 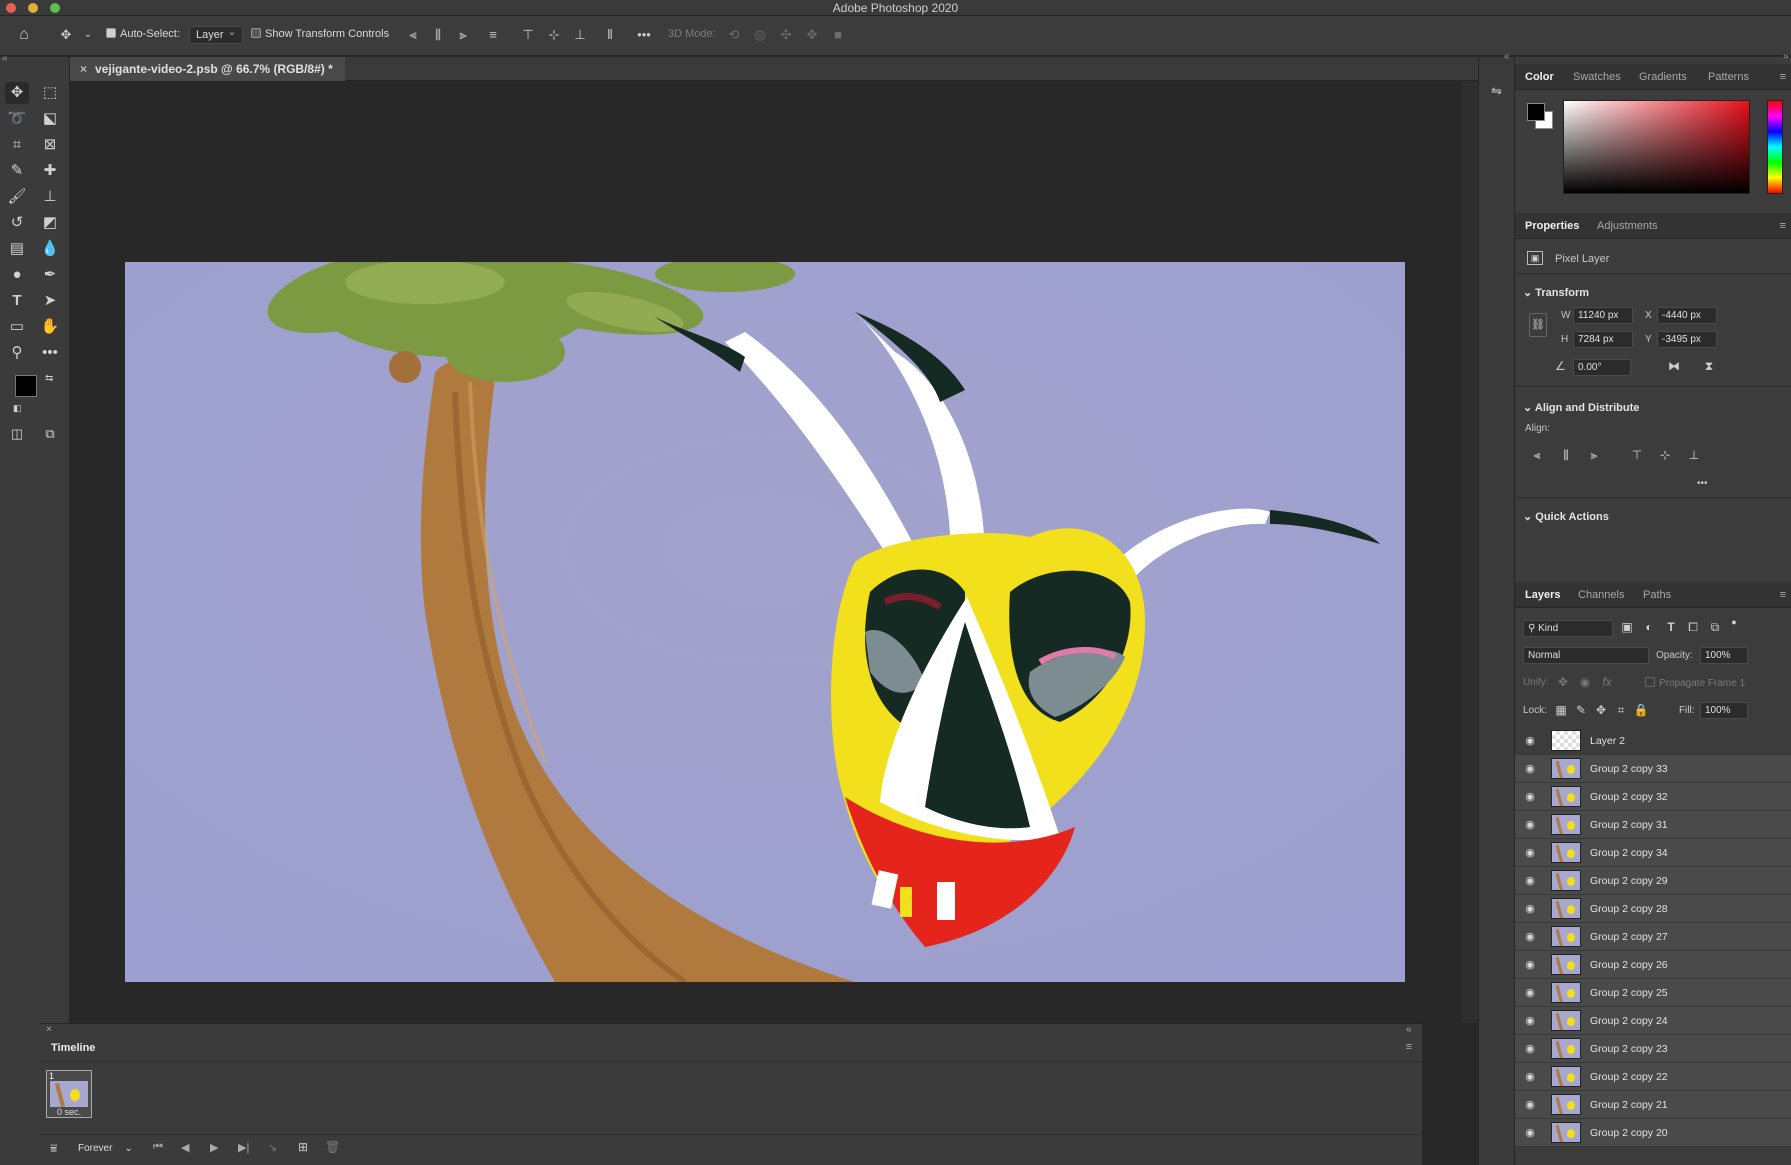 What do you see at coordinates (1542, 595) in the screenshot?
I see `tab-layers: Layers` at bounding box center [1542, 595].